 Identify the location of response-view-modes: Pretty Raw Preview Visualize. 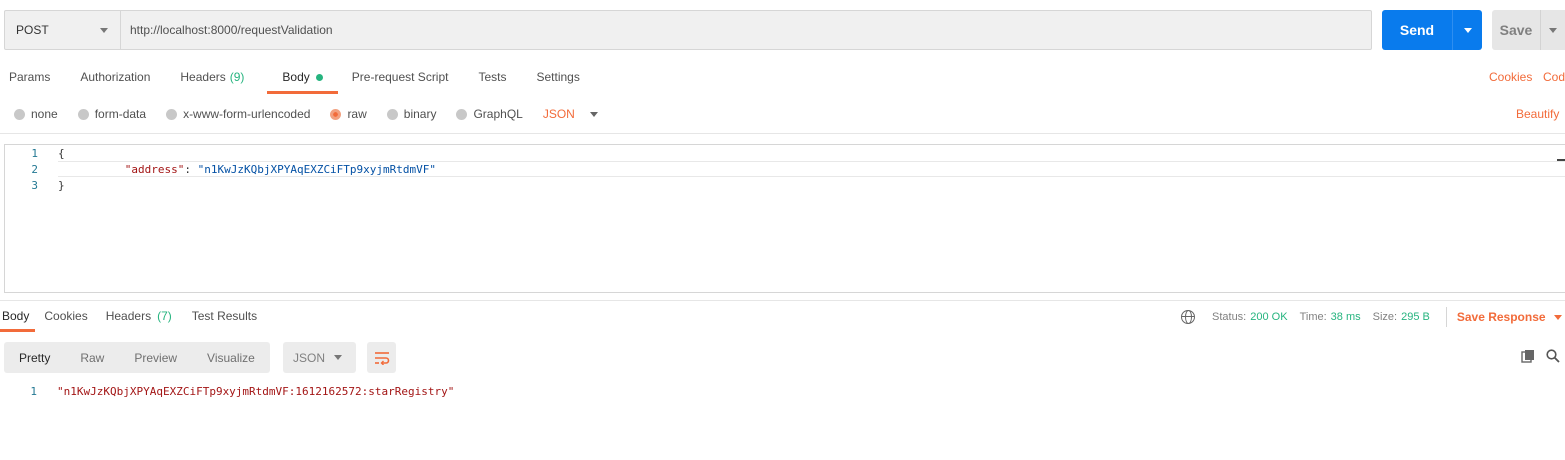
(137, 357).